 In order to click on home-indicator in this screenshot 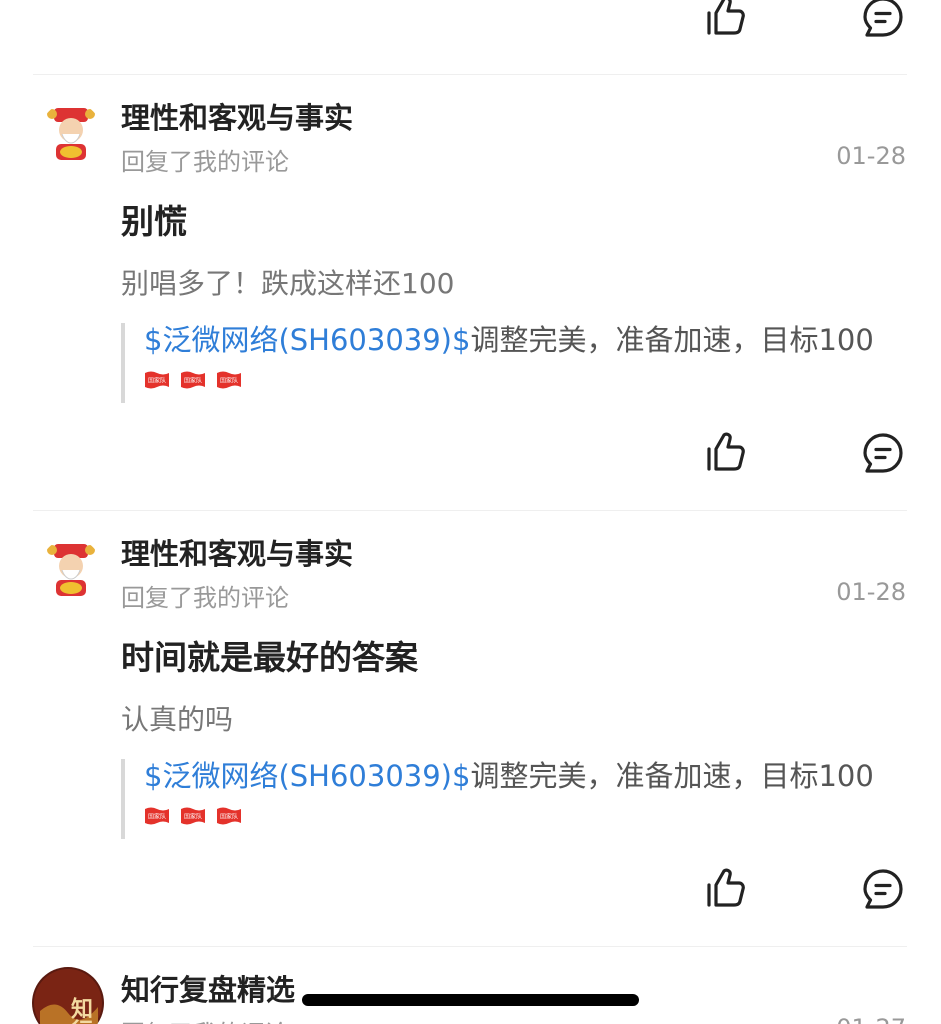, I will do `click(470, 1000)`.